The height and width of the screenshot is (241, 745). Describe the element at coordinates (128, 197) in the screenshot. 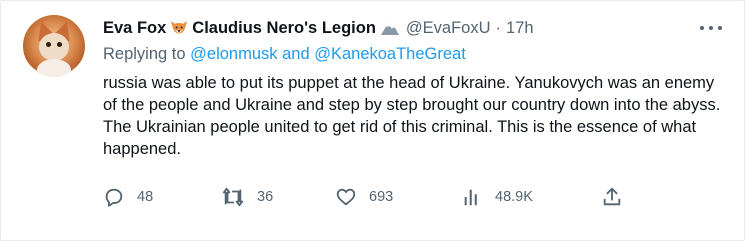

I see `reply-button: 48` at that location.